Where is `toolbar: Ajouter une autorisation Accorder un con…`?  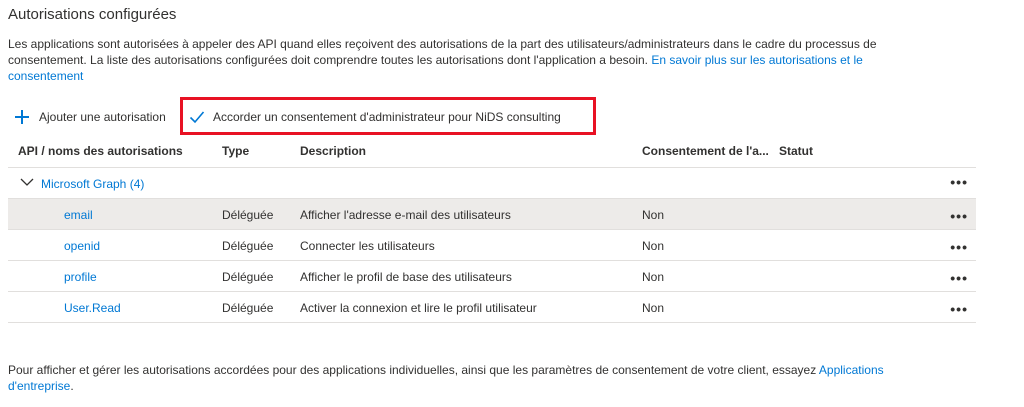 toolbar: Ajouter une autorisation Accorder un con… is located at coordinates (512, 117).